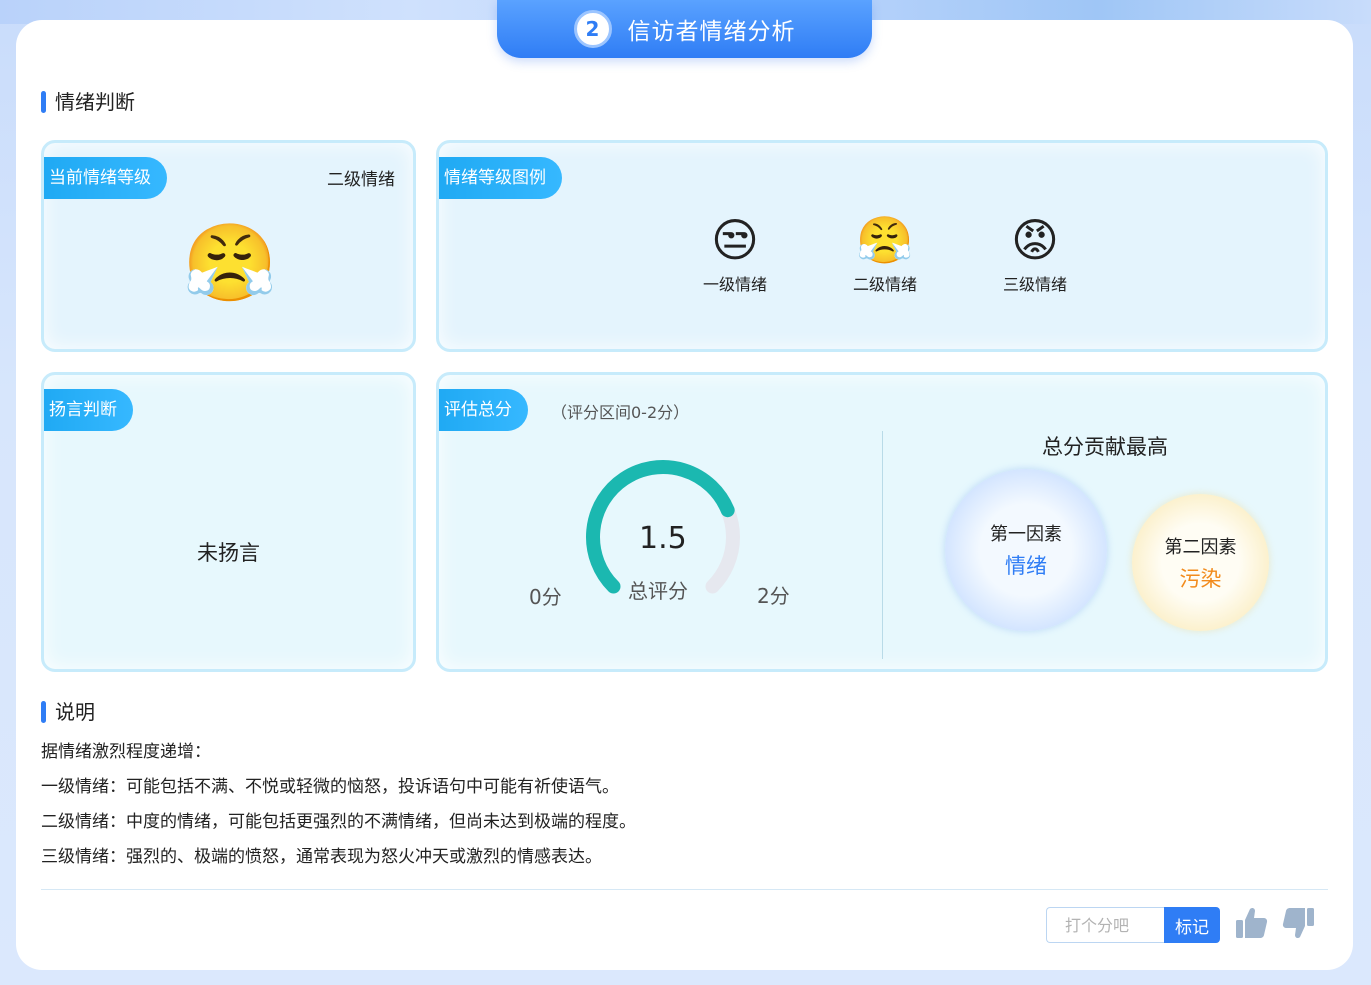  What do you see at coordinates (1026, 550) in the screenshot?
I see `first-factor-circle: 第一因素 情绪` at bounding box center [1026, 550].